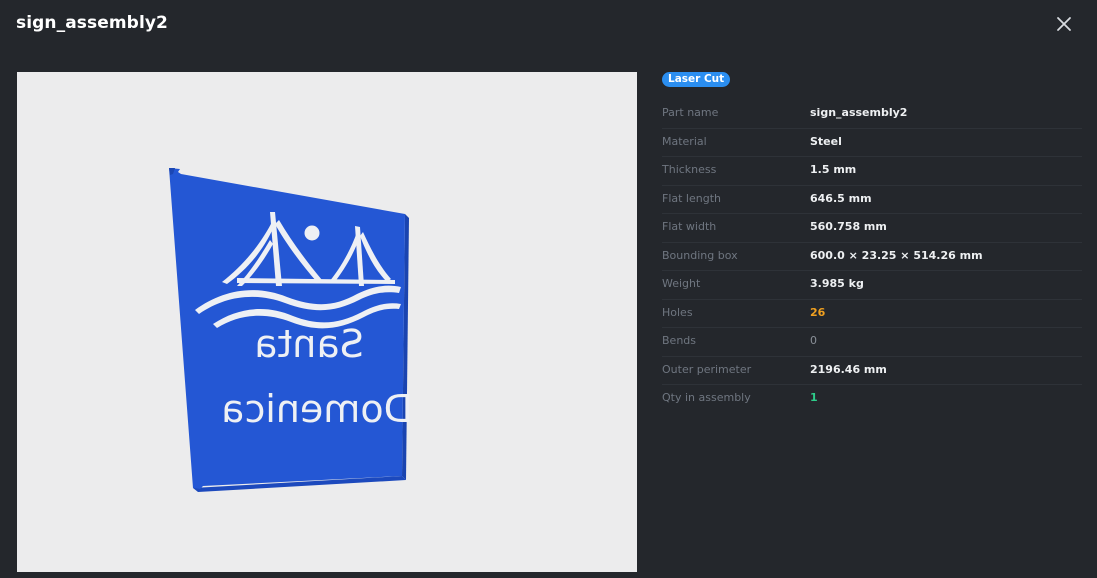 The width and height of the screenshot is (1097, 578). Describe the element at coordinates (689, 169) in the screenshot. I see `property-label: Thickness` at that location.